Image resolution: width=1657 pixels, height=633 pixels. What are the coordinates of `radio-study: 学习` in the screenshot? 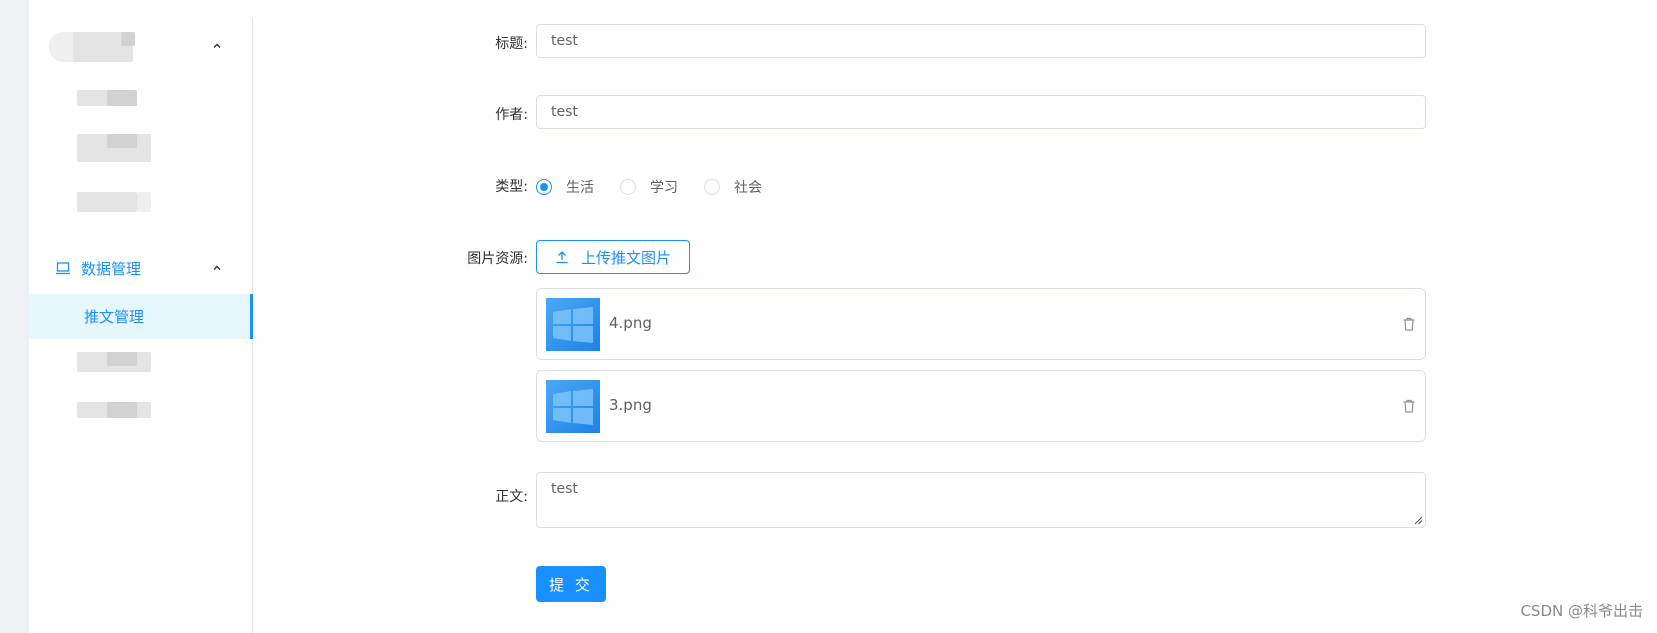 It's located at (649, 187).